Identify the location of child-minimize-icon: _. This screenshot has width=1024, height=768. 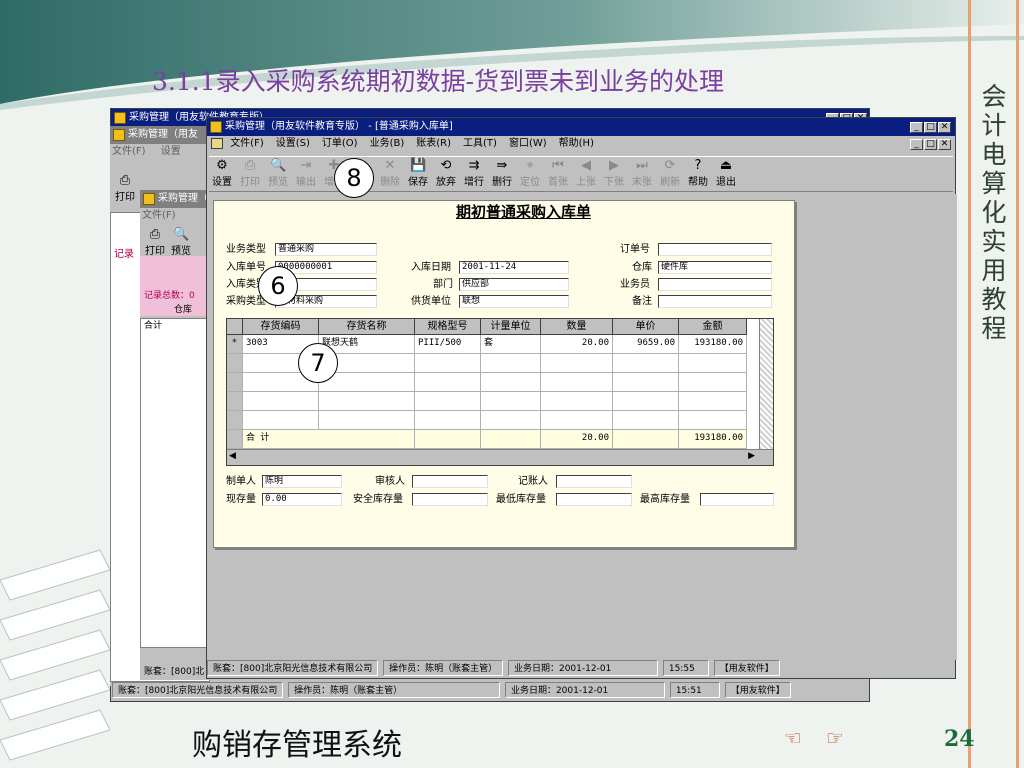
(916, 144).